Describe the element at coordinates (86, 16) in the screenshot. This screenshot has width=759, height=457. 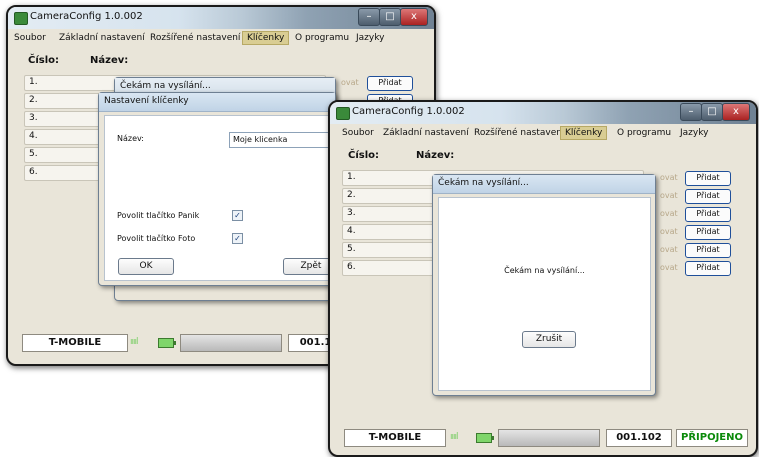
I see `back-window-title: CameraConfig 1.0.002` at that location.